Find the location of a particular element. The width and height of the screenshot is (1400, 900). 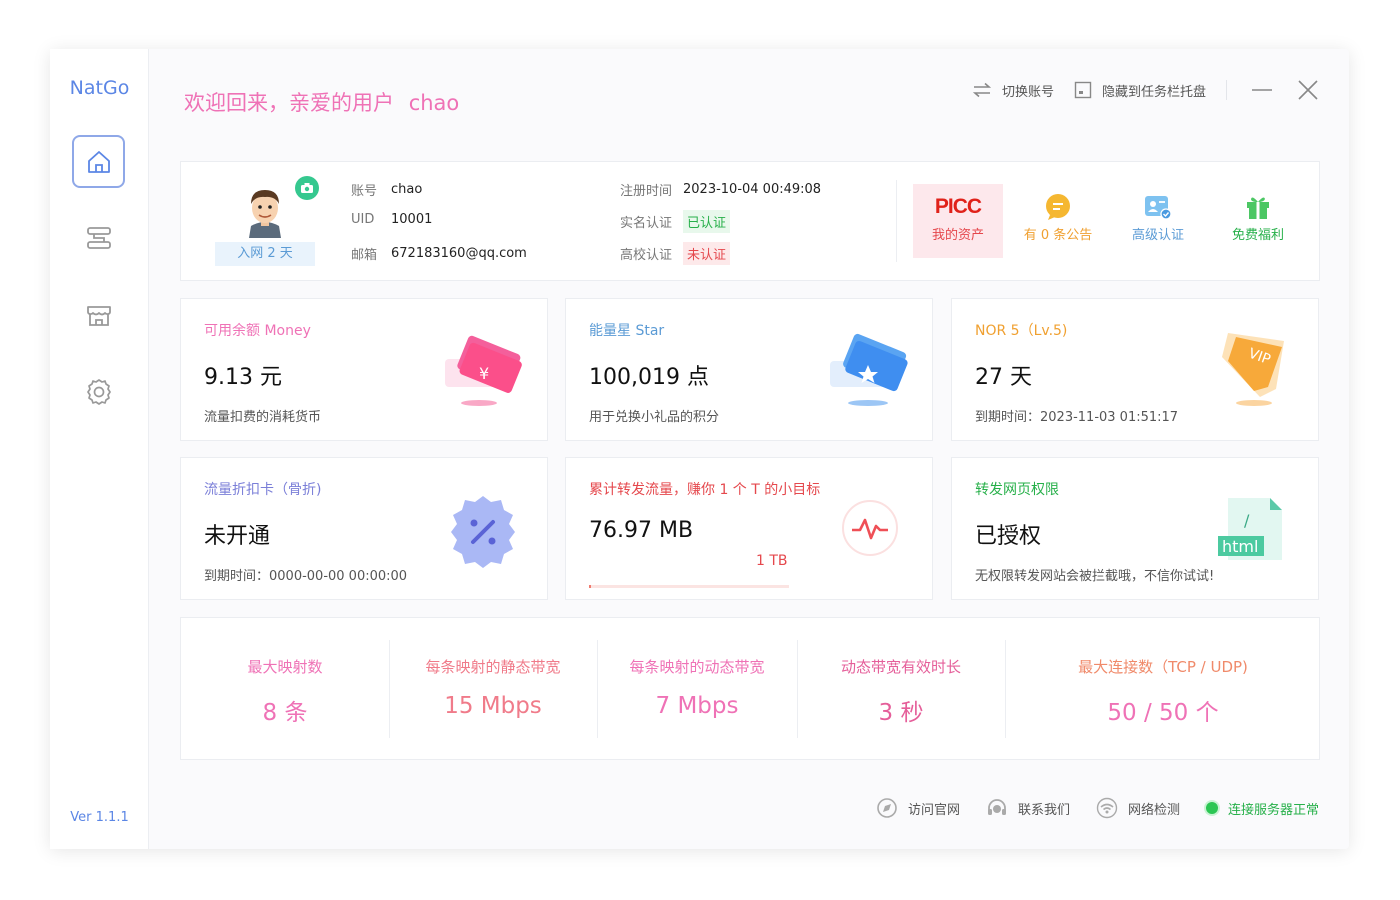

slash-text: / is located at coordinates (1247, 520).